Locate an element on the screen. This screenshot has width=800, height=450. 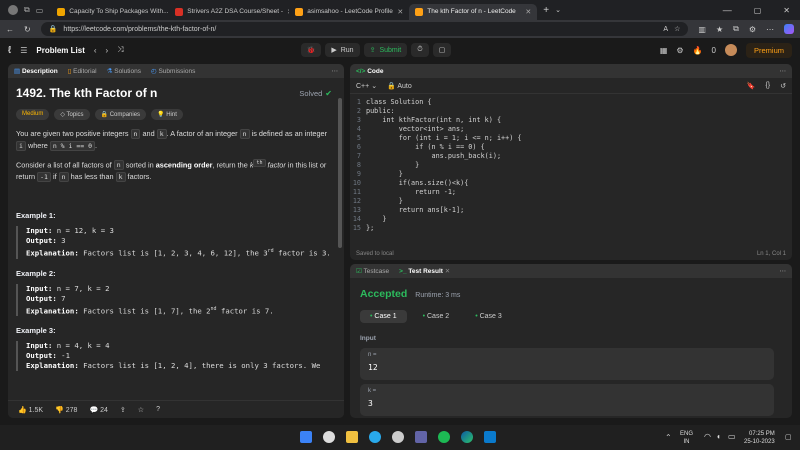
tab-solutions: ⚗ Solutions is located at coordinates (124, 71).